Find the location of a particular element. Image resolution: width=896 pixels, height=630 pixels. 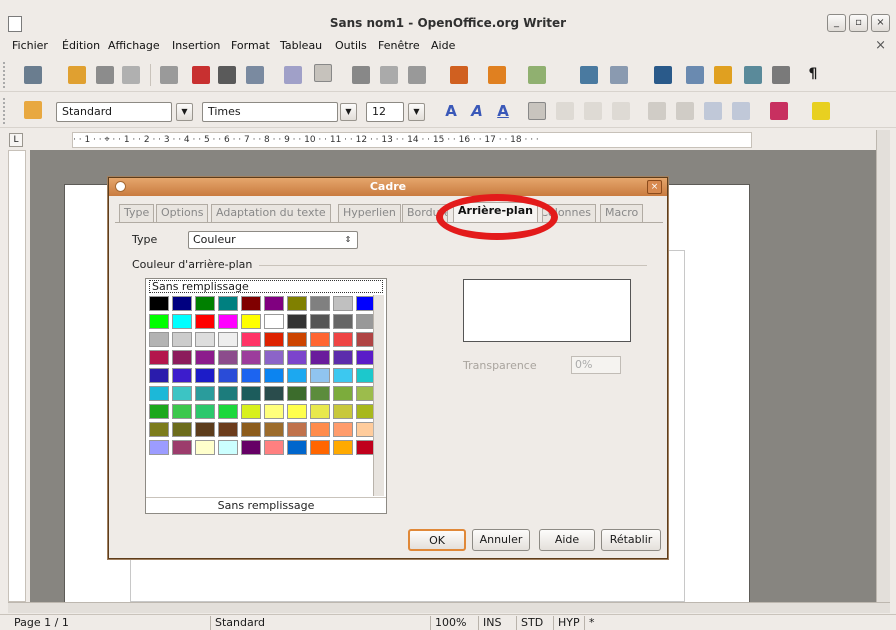

tab-text-wrap: Adaptation du texte is located at coordinates (271, 213).